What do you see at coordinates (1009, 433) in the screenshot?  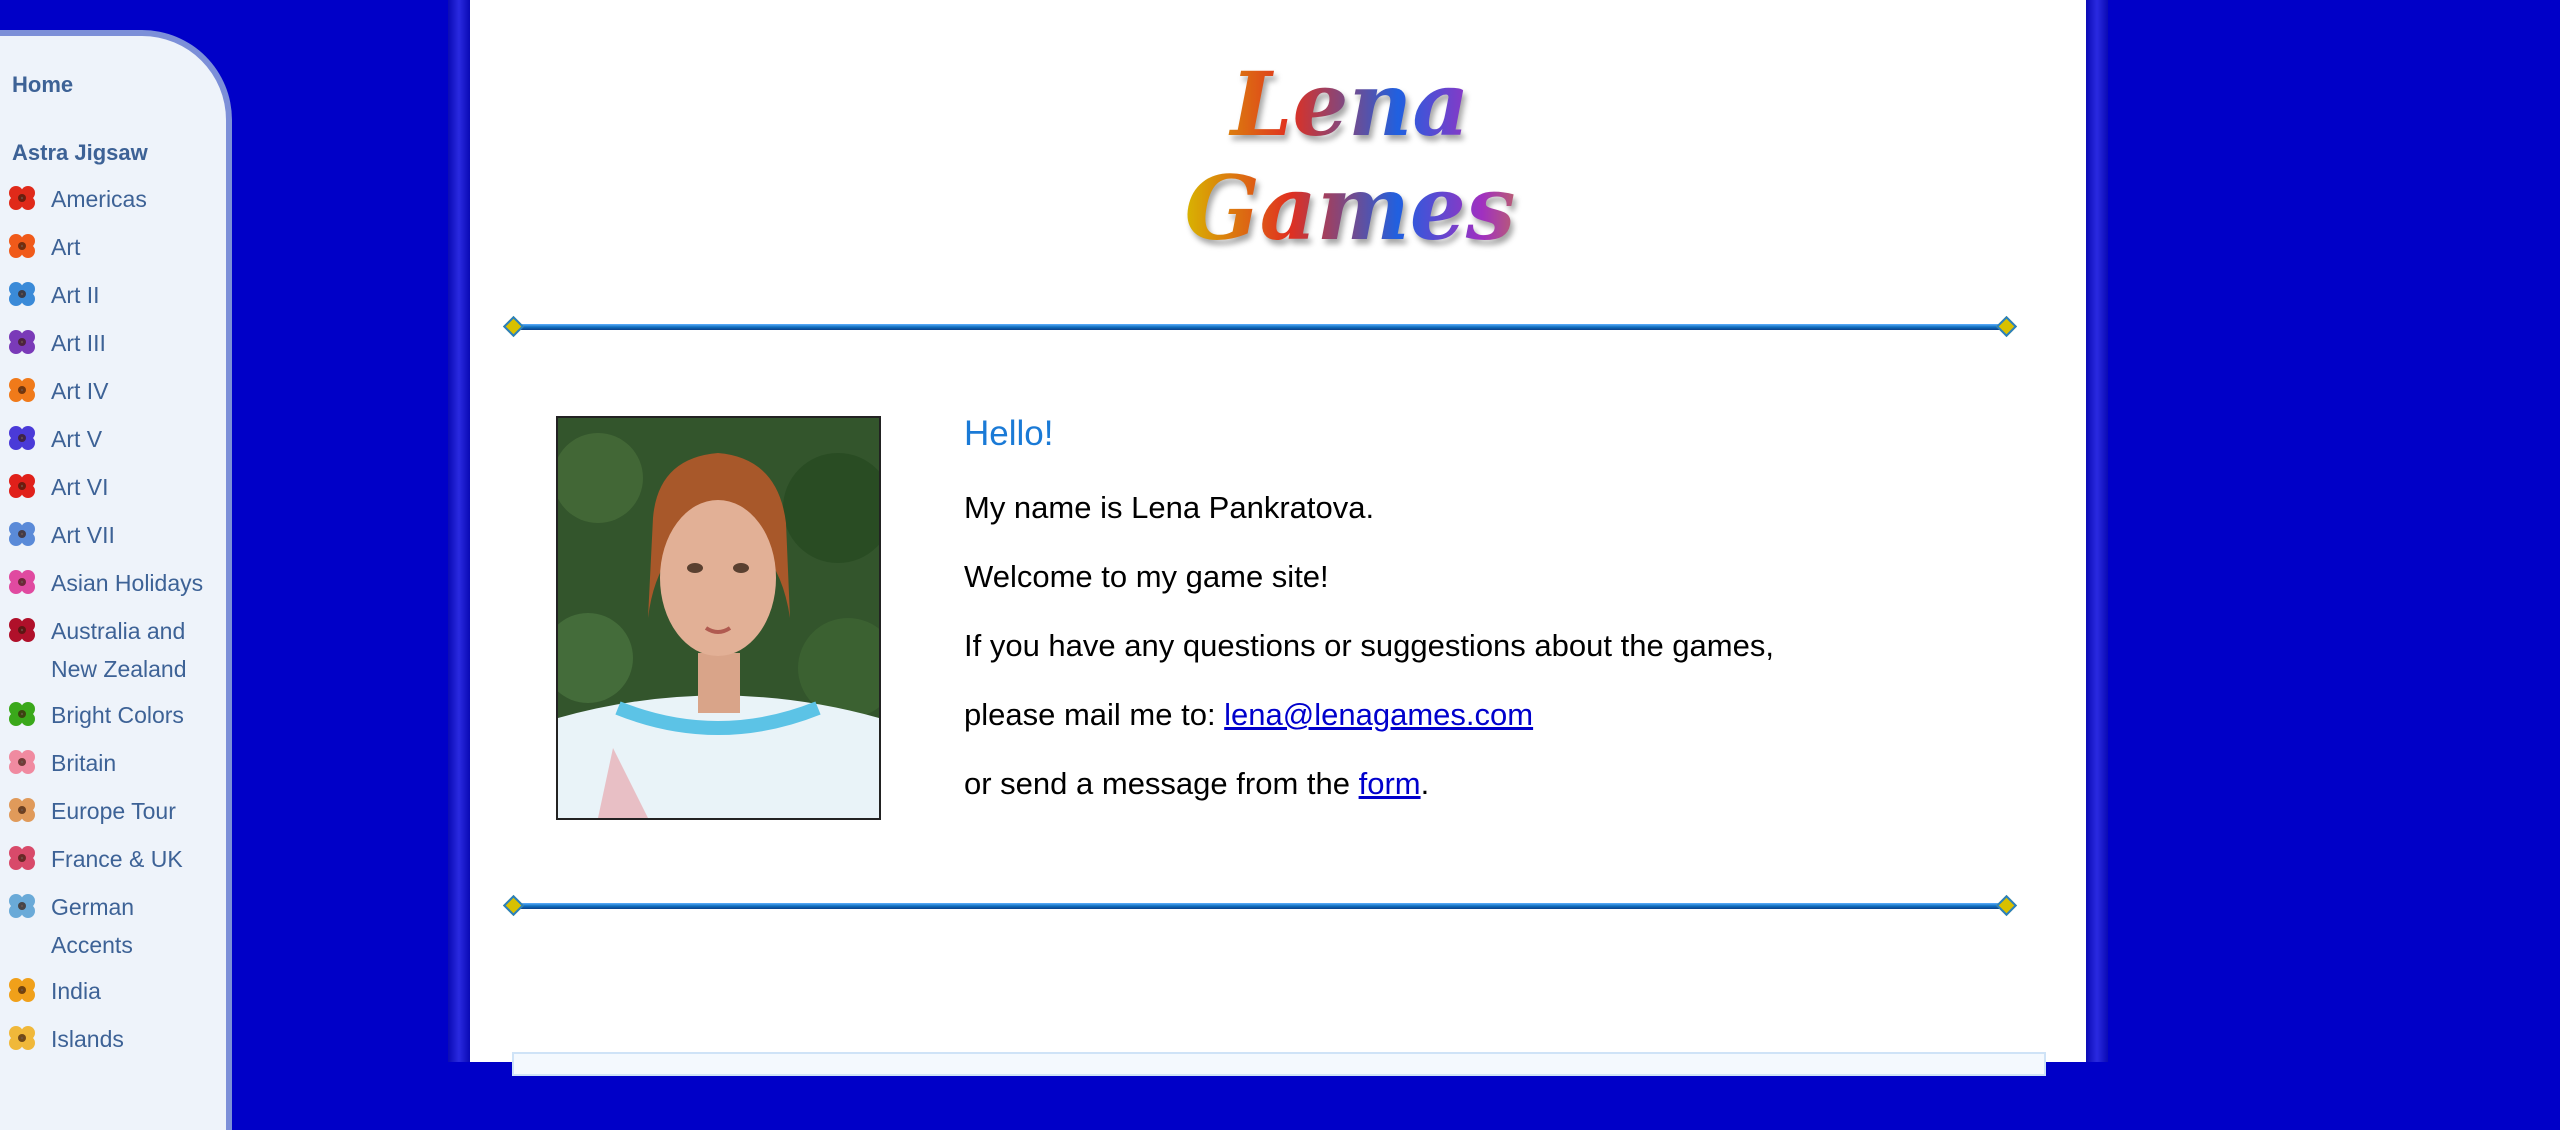 I see `greeting-heading: Hello!` at bounding box center [1009, 433].